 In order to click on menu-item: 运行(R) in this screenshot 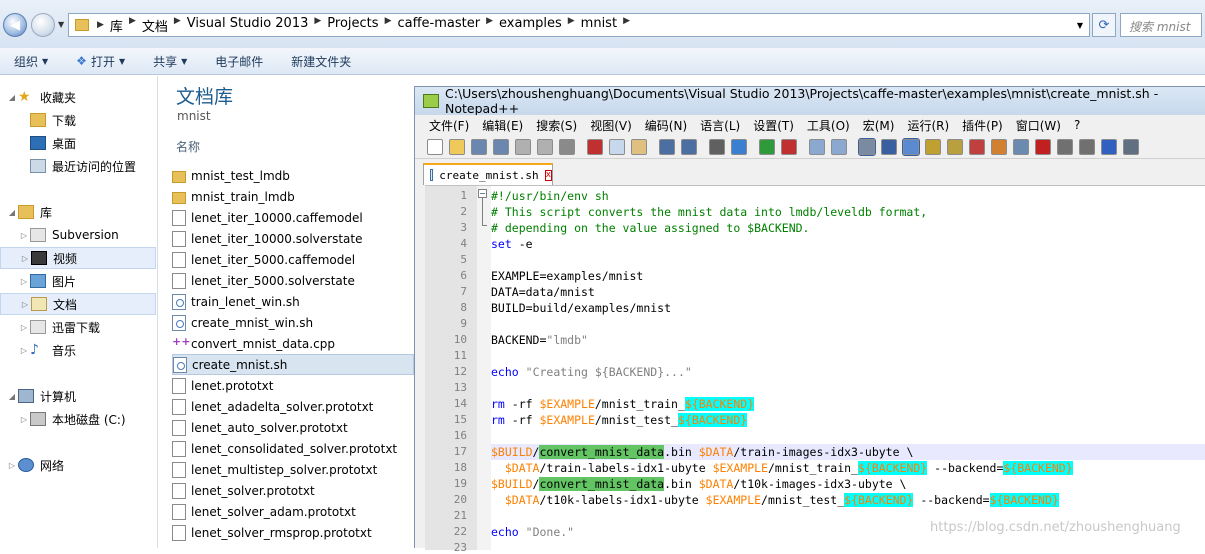, I will do `click(928, 125)`.